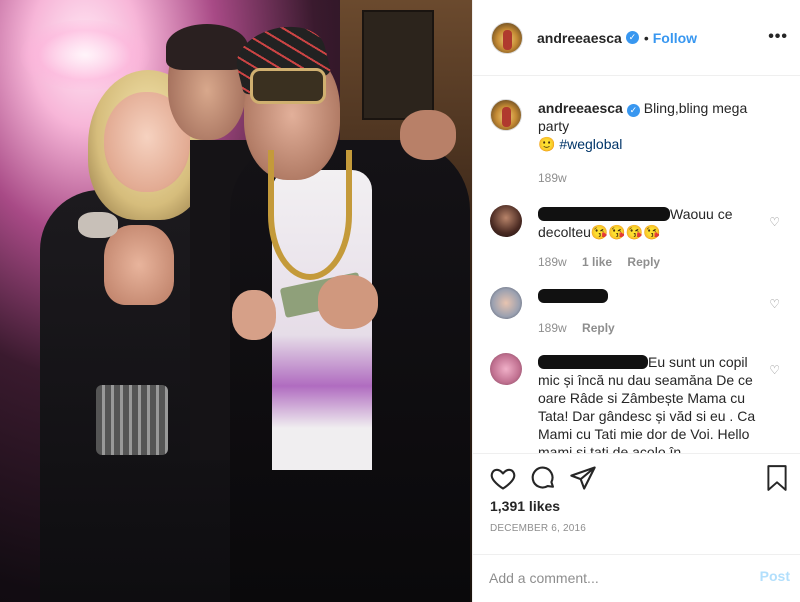  Describe the element at coordinates (590, 144) in the screenshot. I see `hashtag-link: #weglobal` at that location.